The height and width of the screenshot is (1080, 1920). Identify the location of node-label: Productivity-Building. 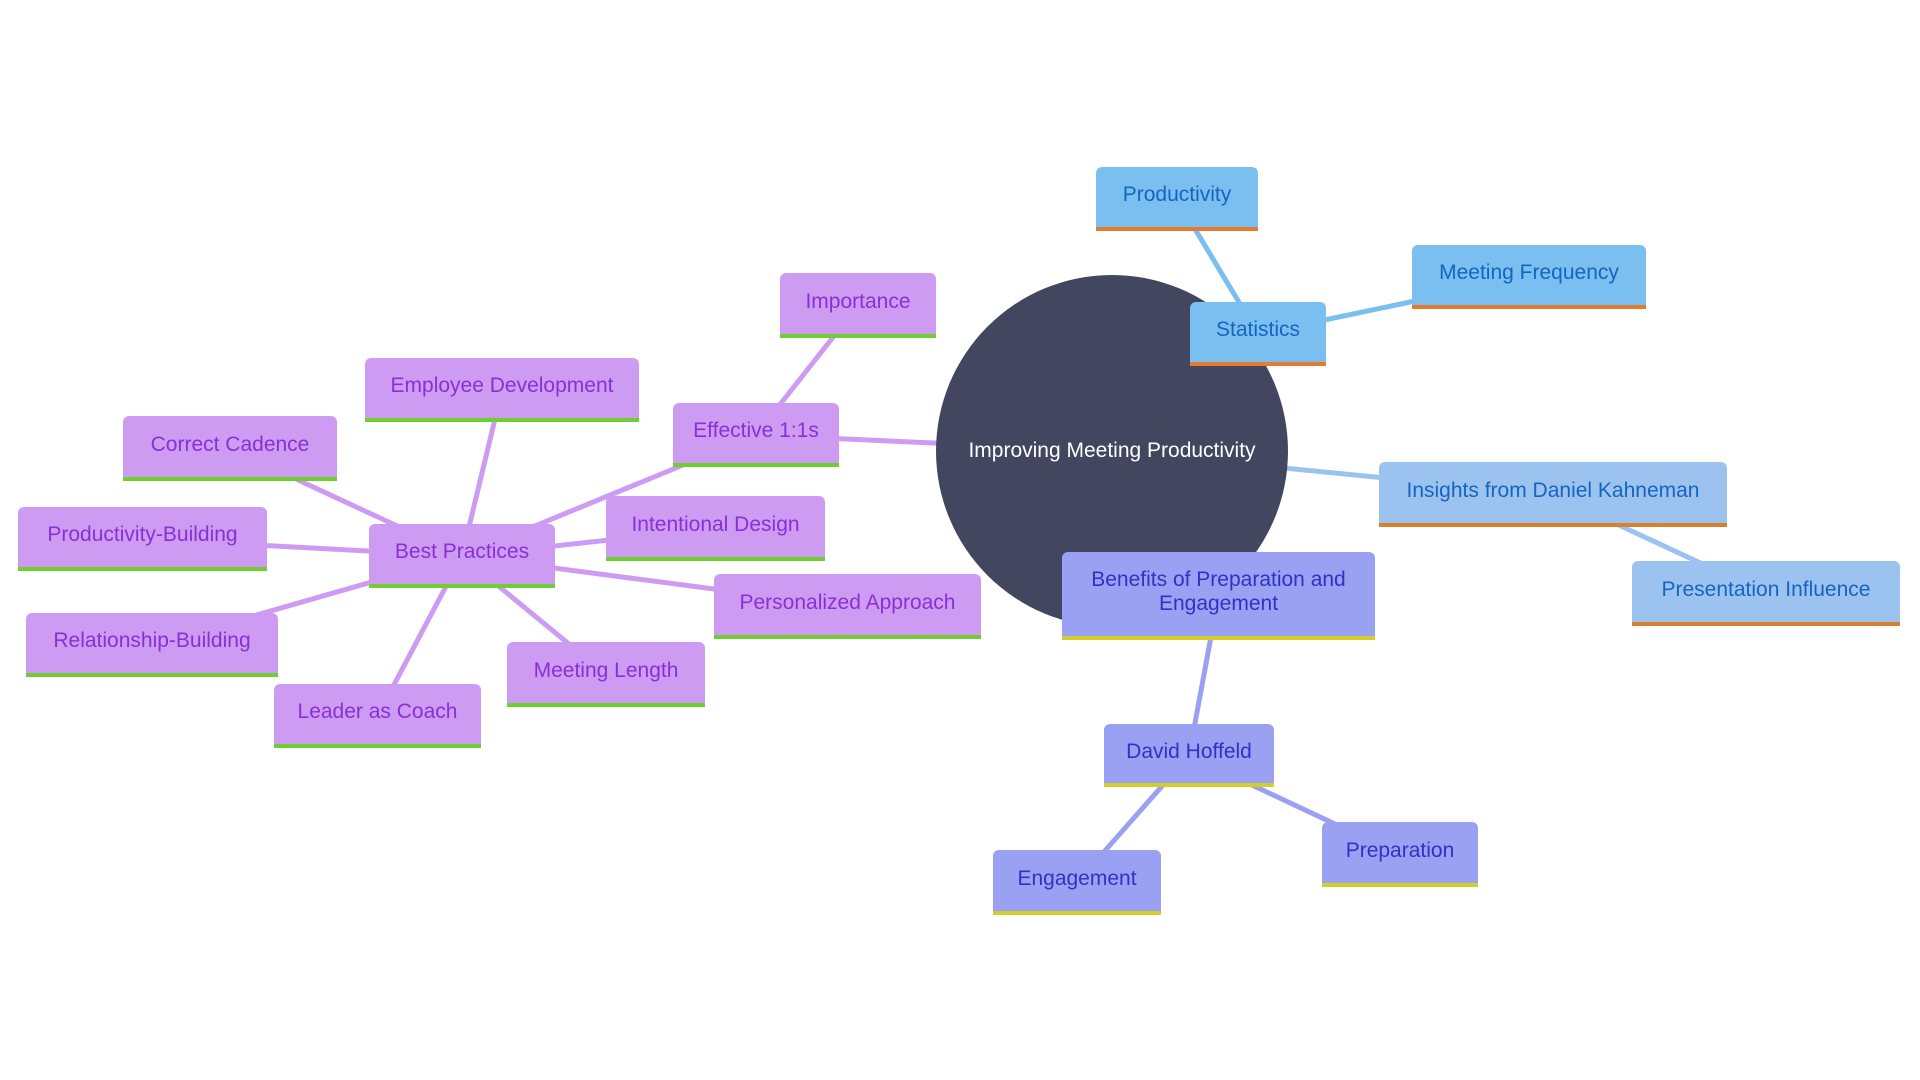
(142, 534).